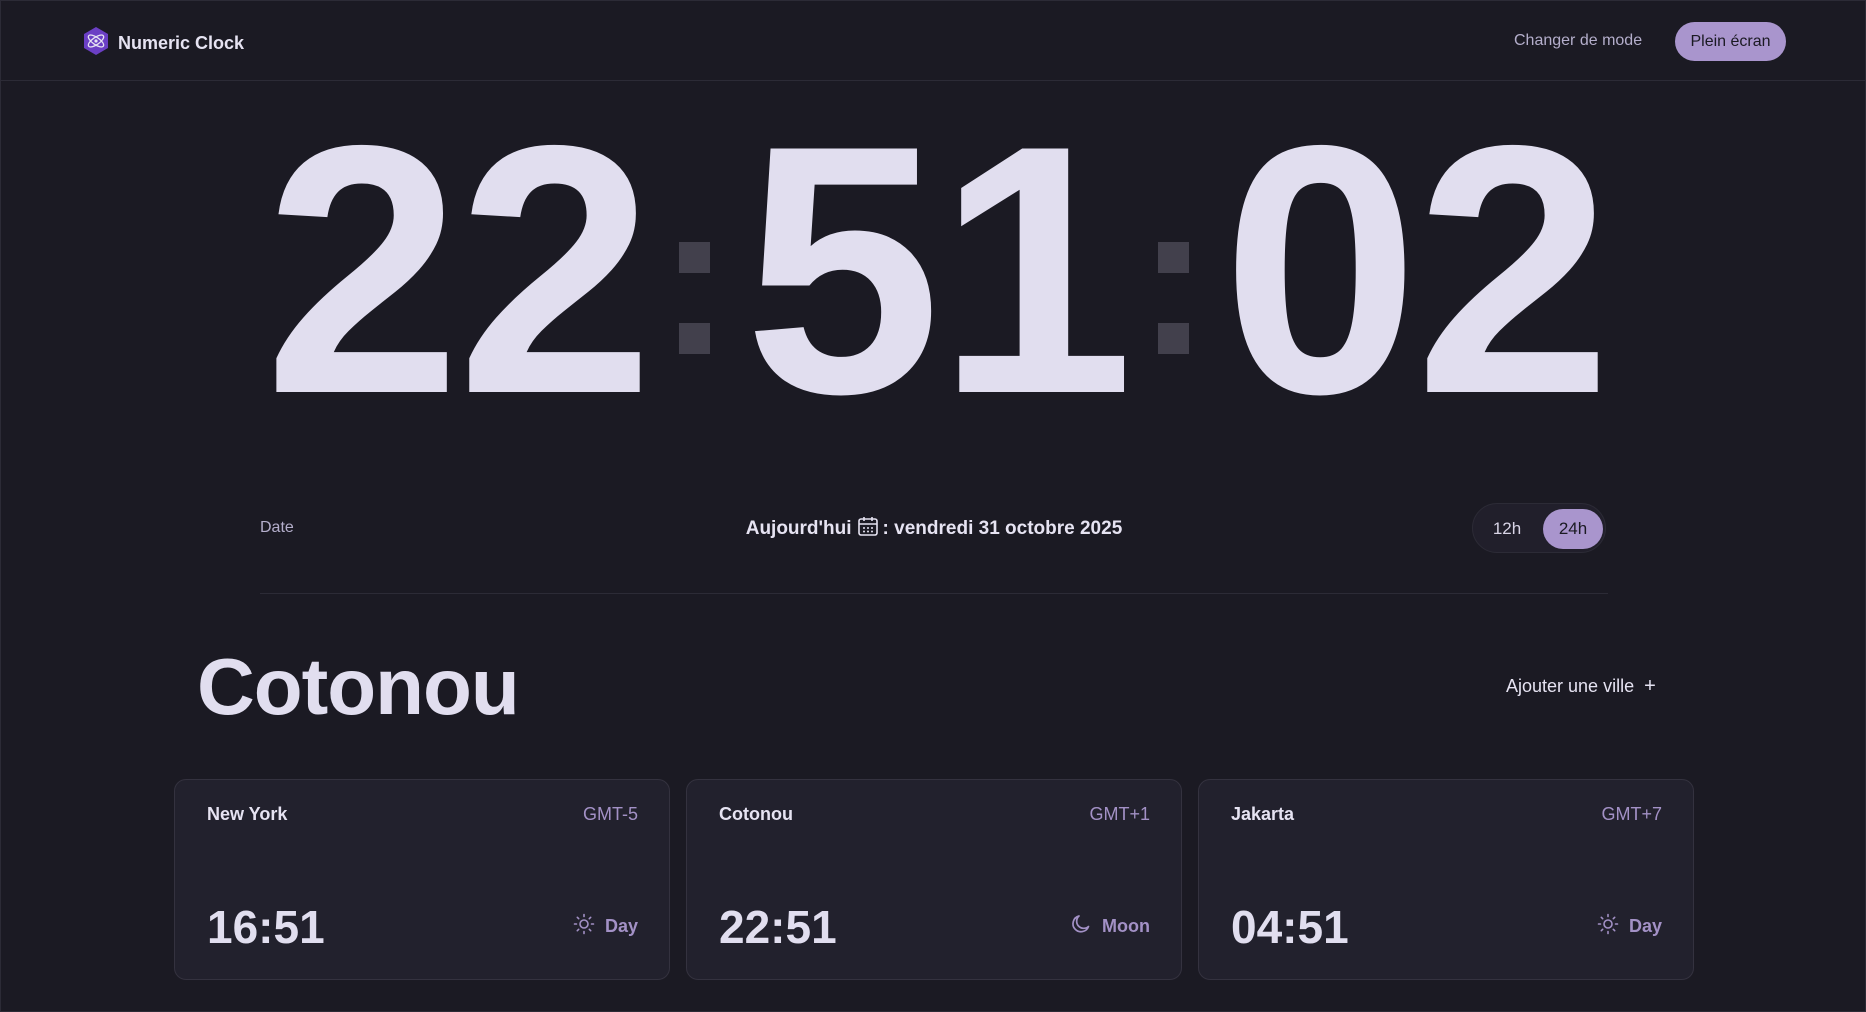 This screenshot has height=1012, width=1866. I want to click on app-logo: Numeric Clock, so click(162, 43).